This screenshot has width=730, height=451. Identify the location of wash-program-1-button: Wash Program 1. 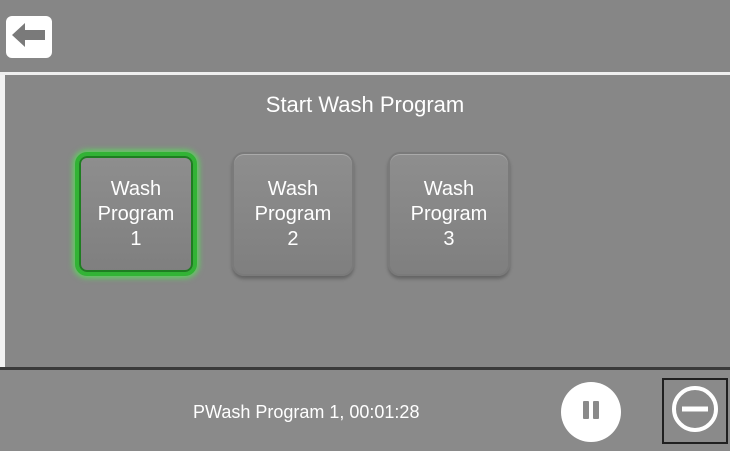
(136, 214).